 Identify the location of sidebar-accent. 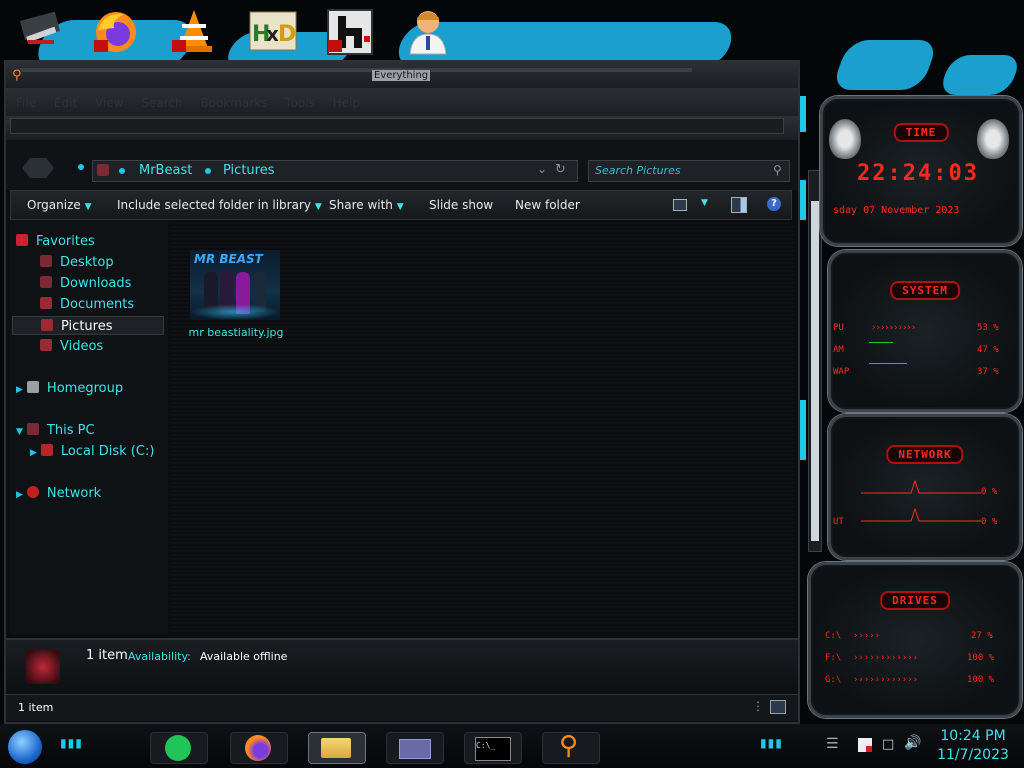
(803, 430).